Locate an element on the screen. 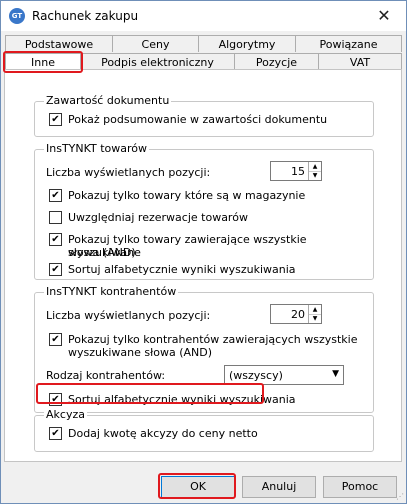 The width and height of the screenshot is (407, 504). select-value: (wszyscy) is located at coordinates (256, 375).